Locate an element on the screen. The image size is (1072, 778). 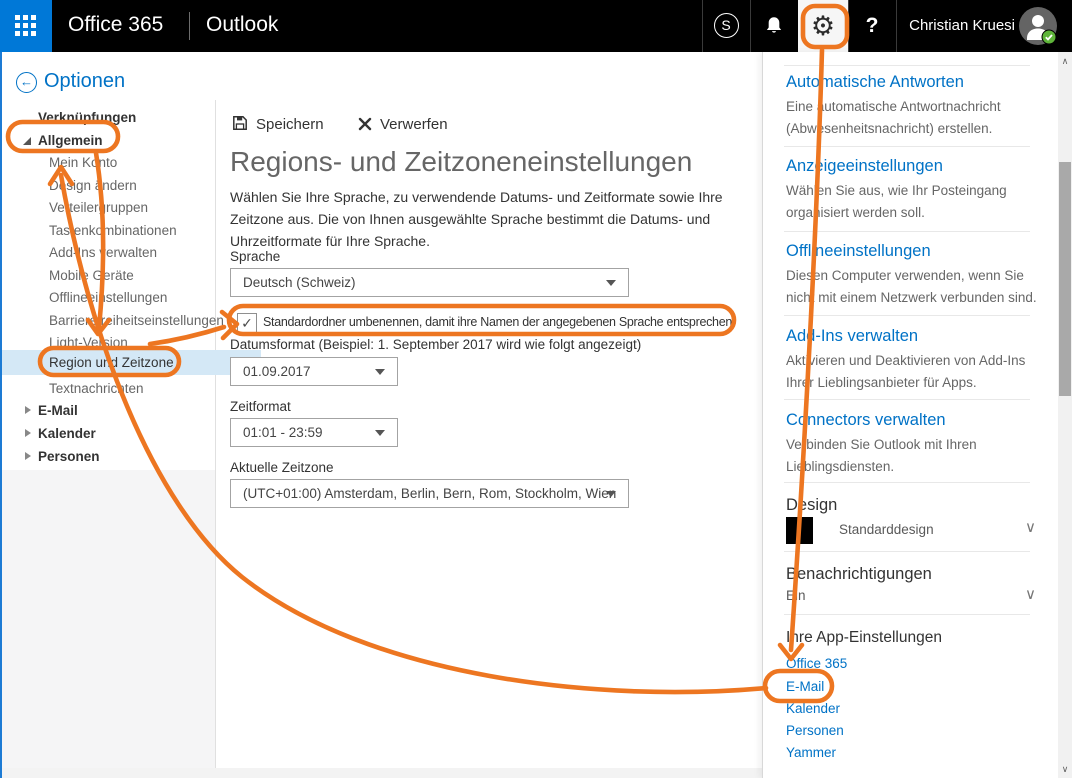
app-link-yammer: Yammer is located at coordinates (811, 752).